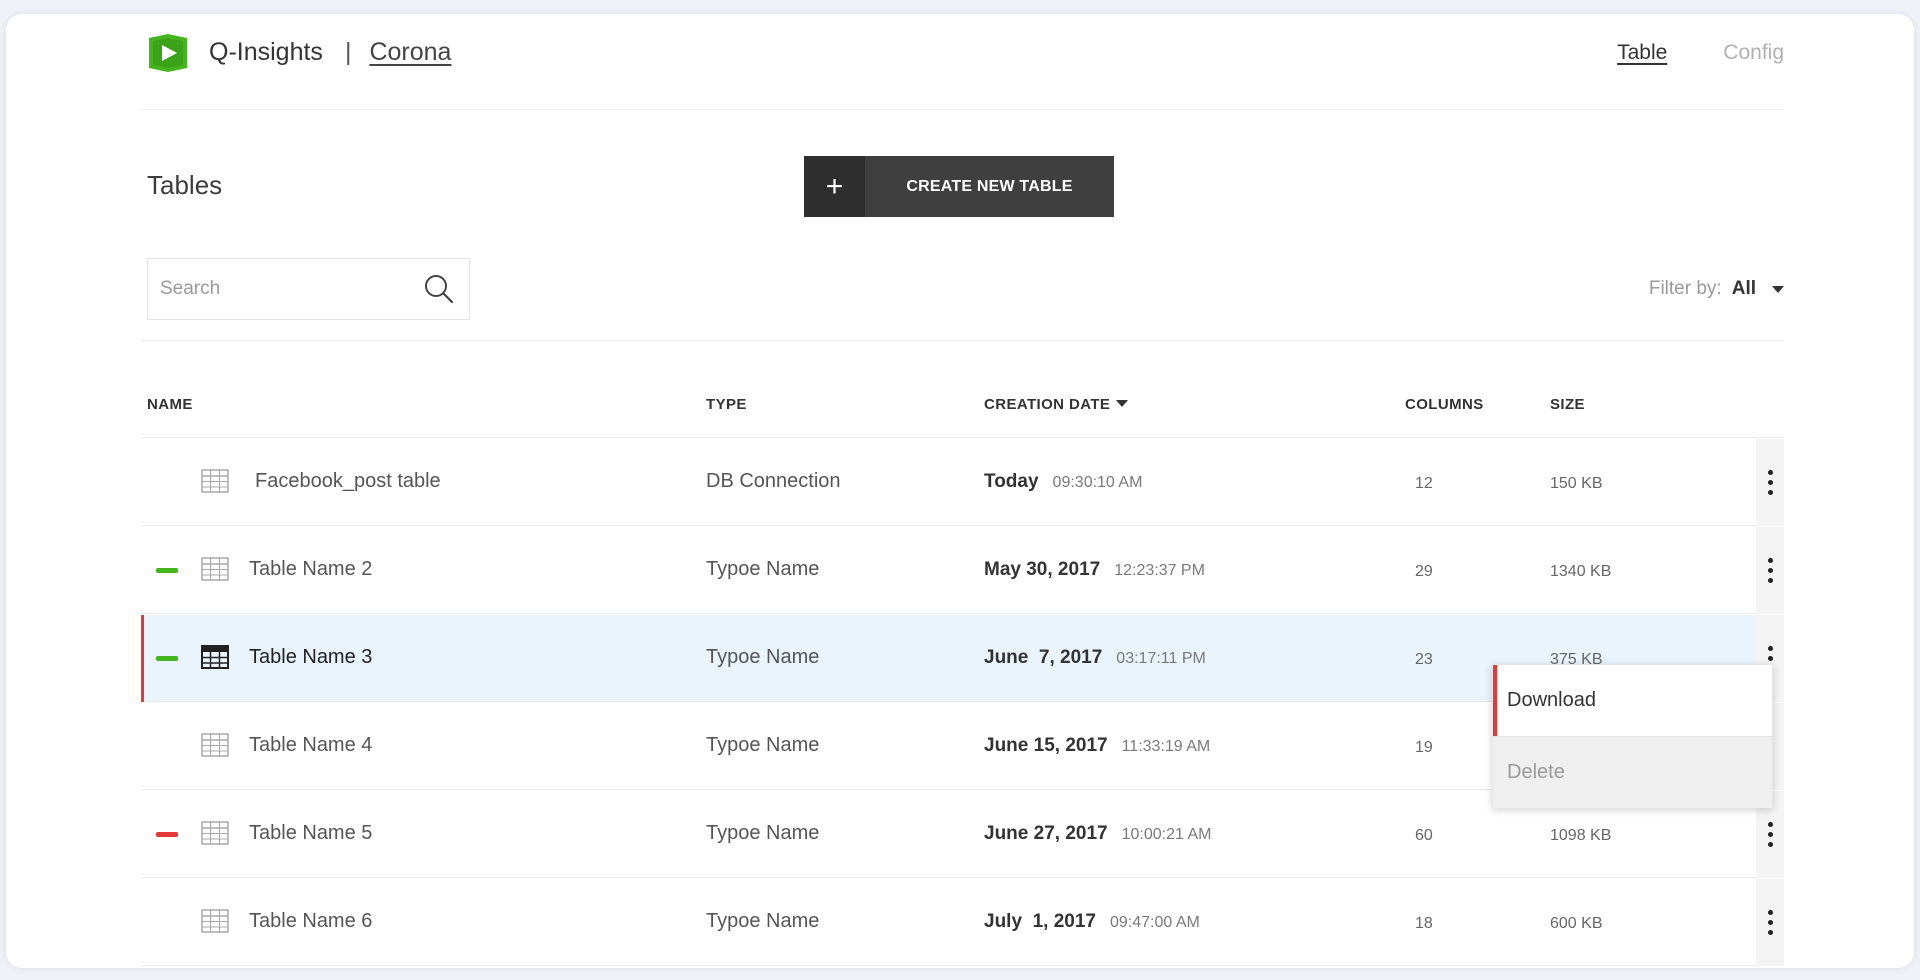 Image resolution: width=1920 pixels, height=980 pixels. What do you see at coordinates (962, 62) in the screenshot?
I see `app-header: Q-Insights | Corona Table Config` at bounding box center [962, 62].